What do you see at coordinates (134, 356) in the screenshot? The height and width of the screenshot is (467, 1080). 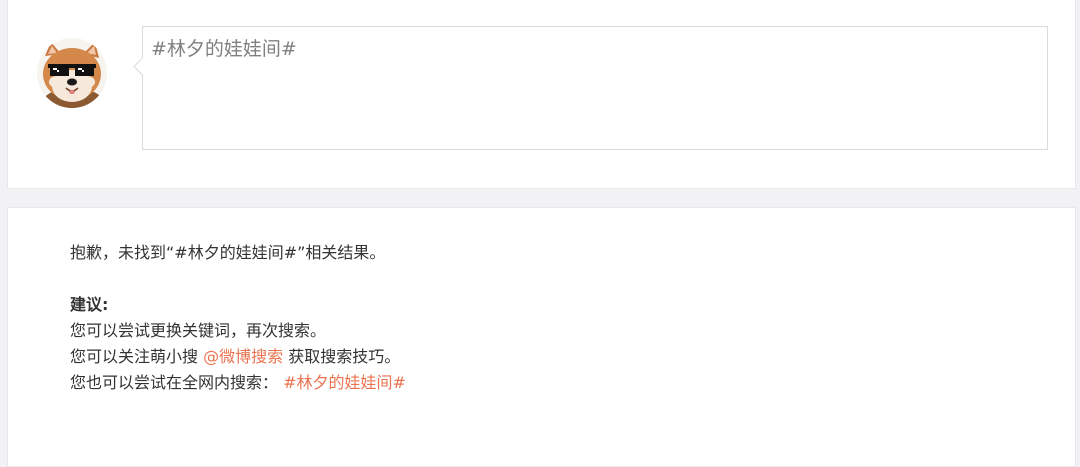 I see `tip-follow-prefix: 您可以关注萌小搜` at bounding box center [134, 356].